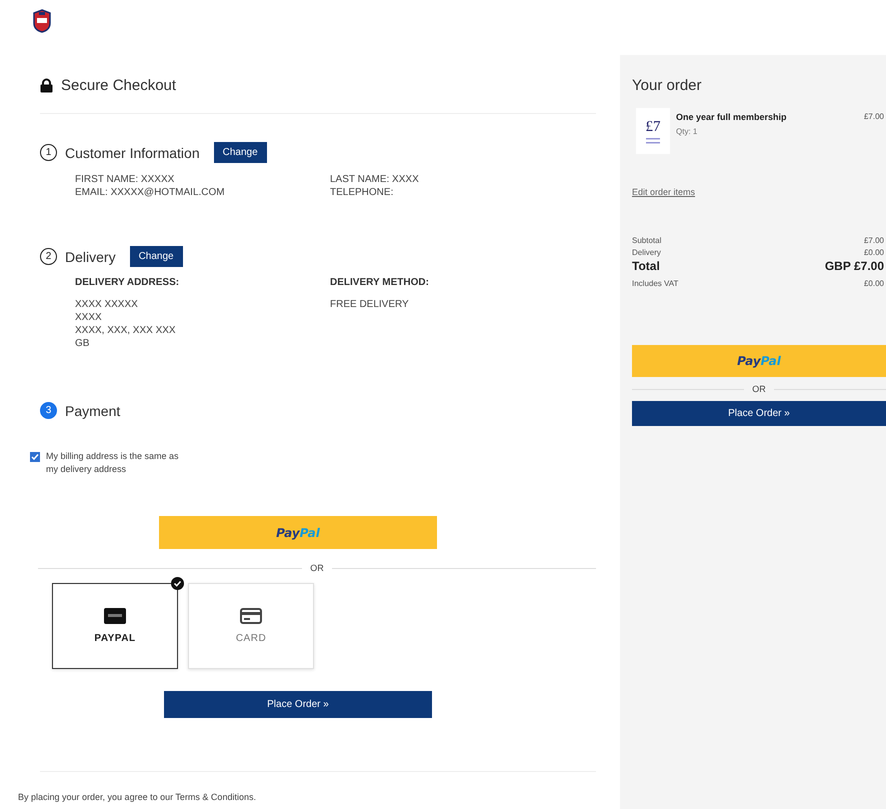 The image size is (886, 809). Describe the element at coordinates (90, 256) in the screenshot. I see `step-title: Delivery` at that location.